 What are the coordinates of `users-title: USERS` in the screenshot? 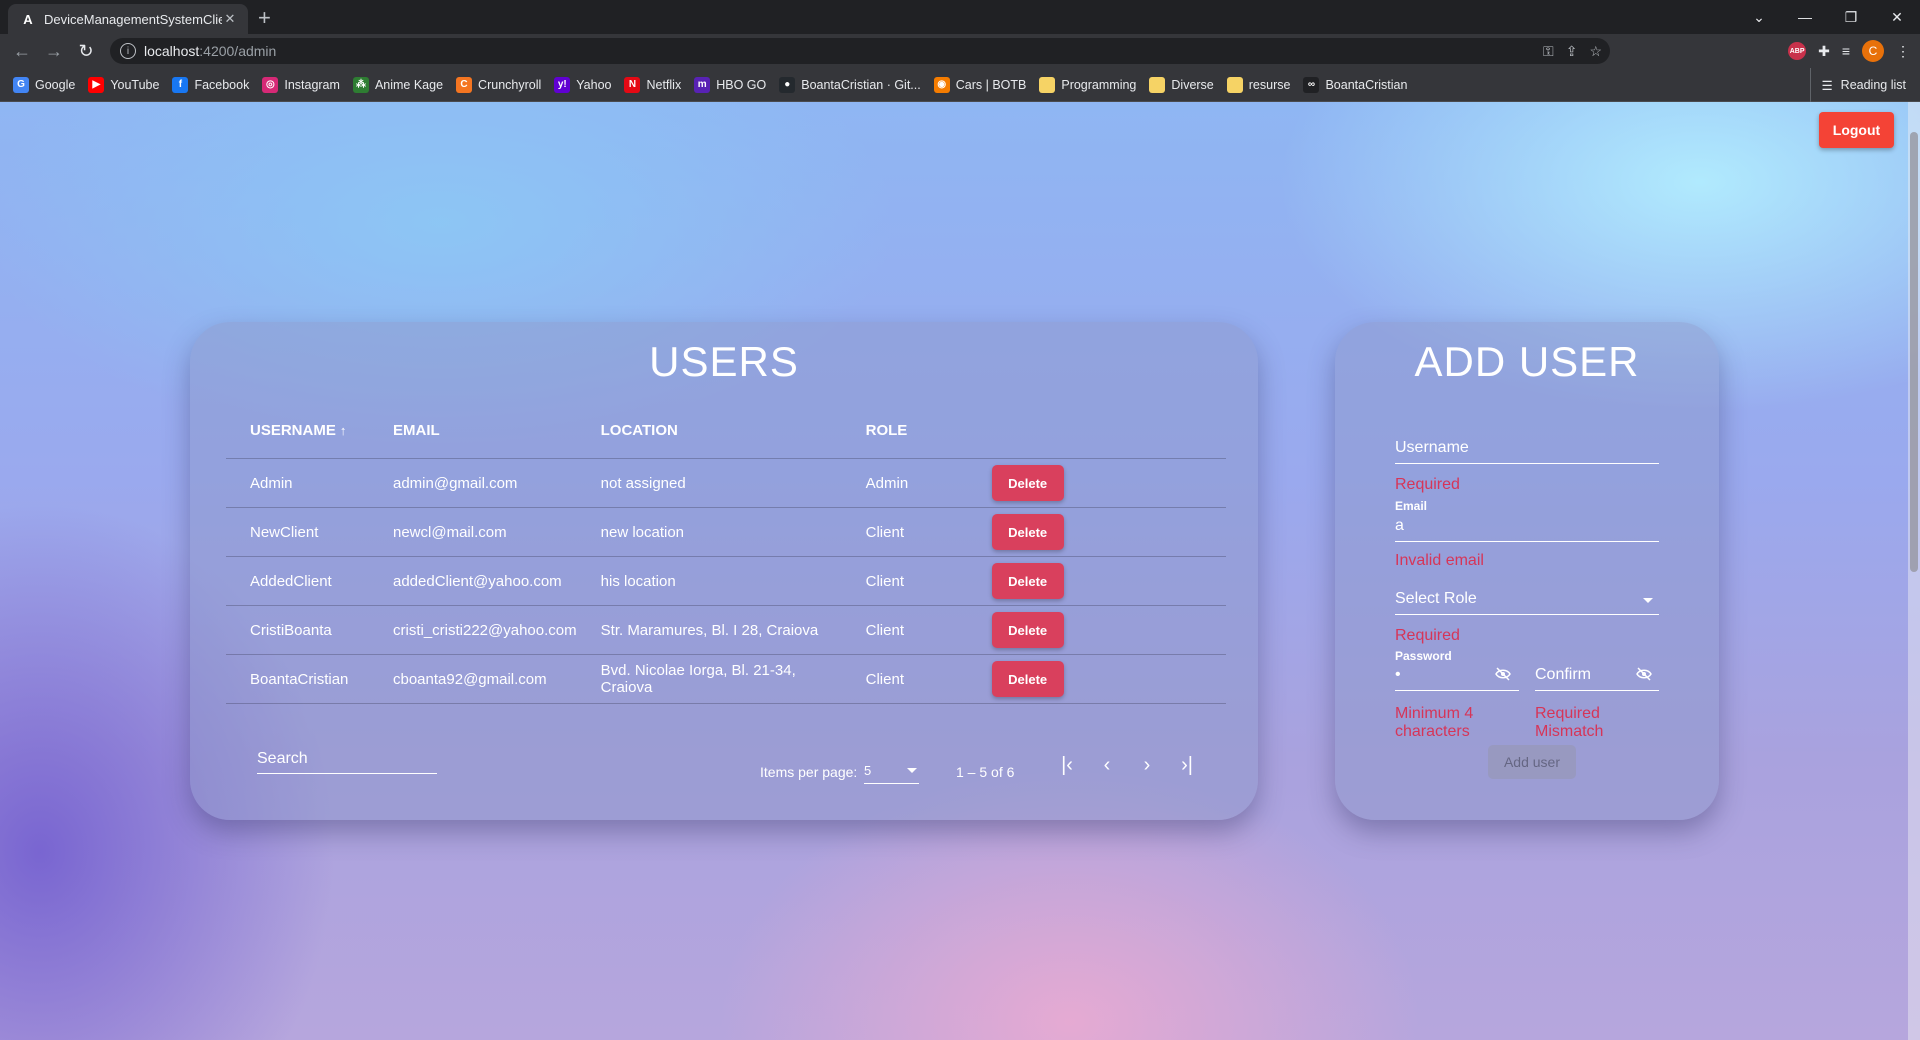 It's located at (724, 361).